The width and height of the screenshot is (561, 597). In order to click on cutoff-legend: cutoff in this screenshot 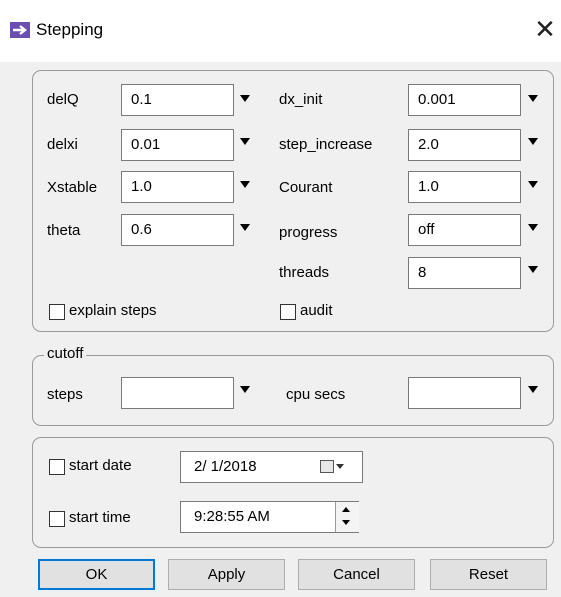, I will do `click(65, 353)`.